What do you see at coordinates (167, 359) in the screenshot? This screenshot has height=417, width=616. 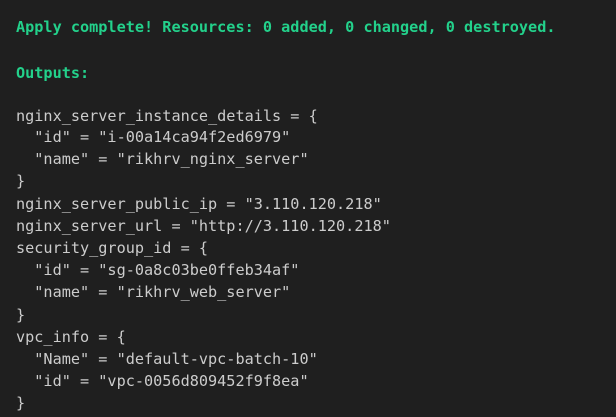 I see `output-line: "Name" = "default-vpc-batch-10"` at bounding box center [167, 359].